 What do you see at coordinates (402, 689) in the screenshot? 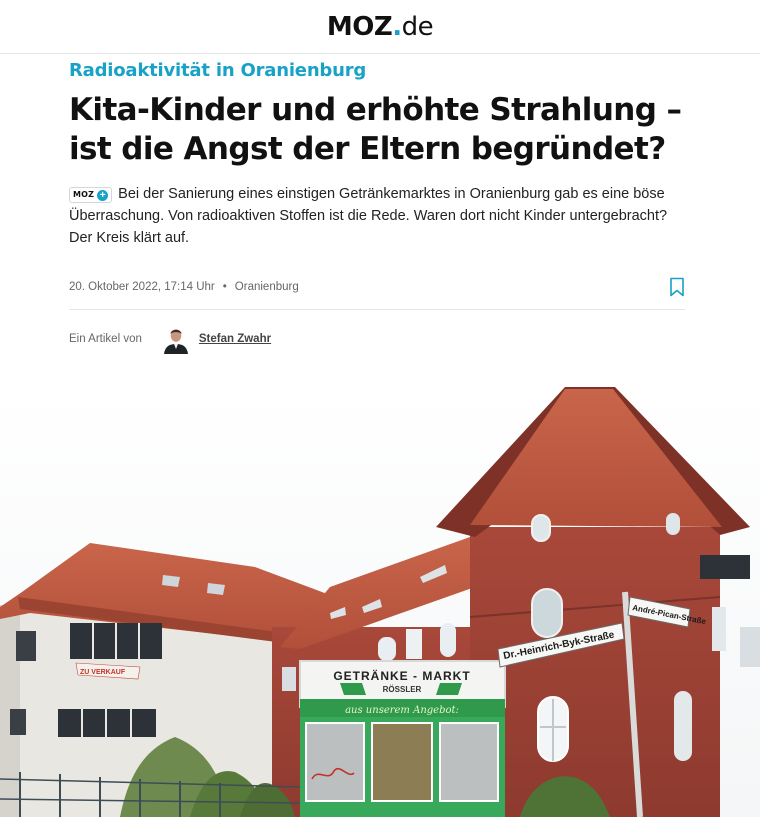
I see `market-sign-name: RÖSSLER` at bounding box center [402, 689].